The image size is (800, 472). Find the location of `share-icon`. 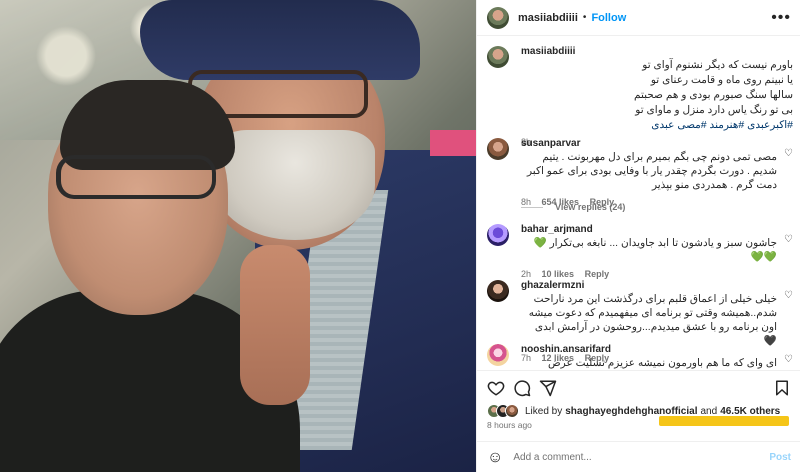

share-icon is located at coordinates (548, 388).